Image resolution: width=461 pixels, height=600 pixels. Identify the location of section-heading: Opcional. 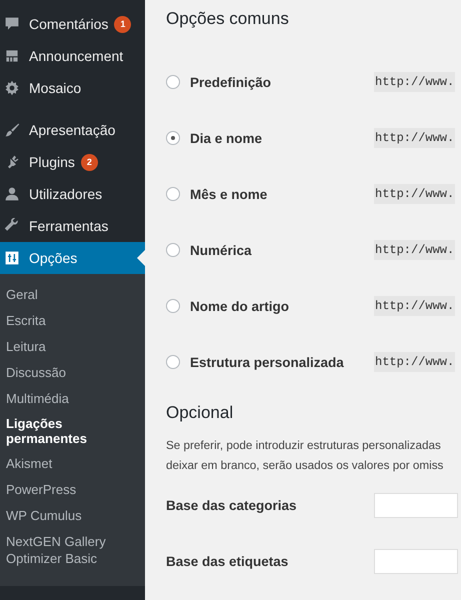
(200, 413).